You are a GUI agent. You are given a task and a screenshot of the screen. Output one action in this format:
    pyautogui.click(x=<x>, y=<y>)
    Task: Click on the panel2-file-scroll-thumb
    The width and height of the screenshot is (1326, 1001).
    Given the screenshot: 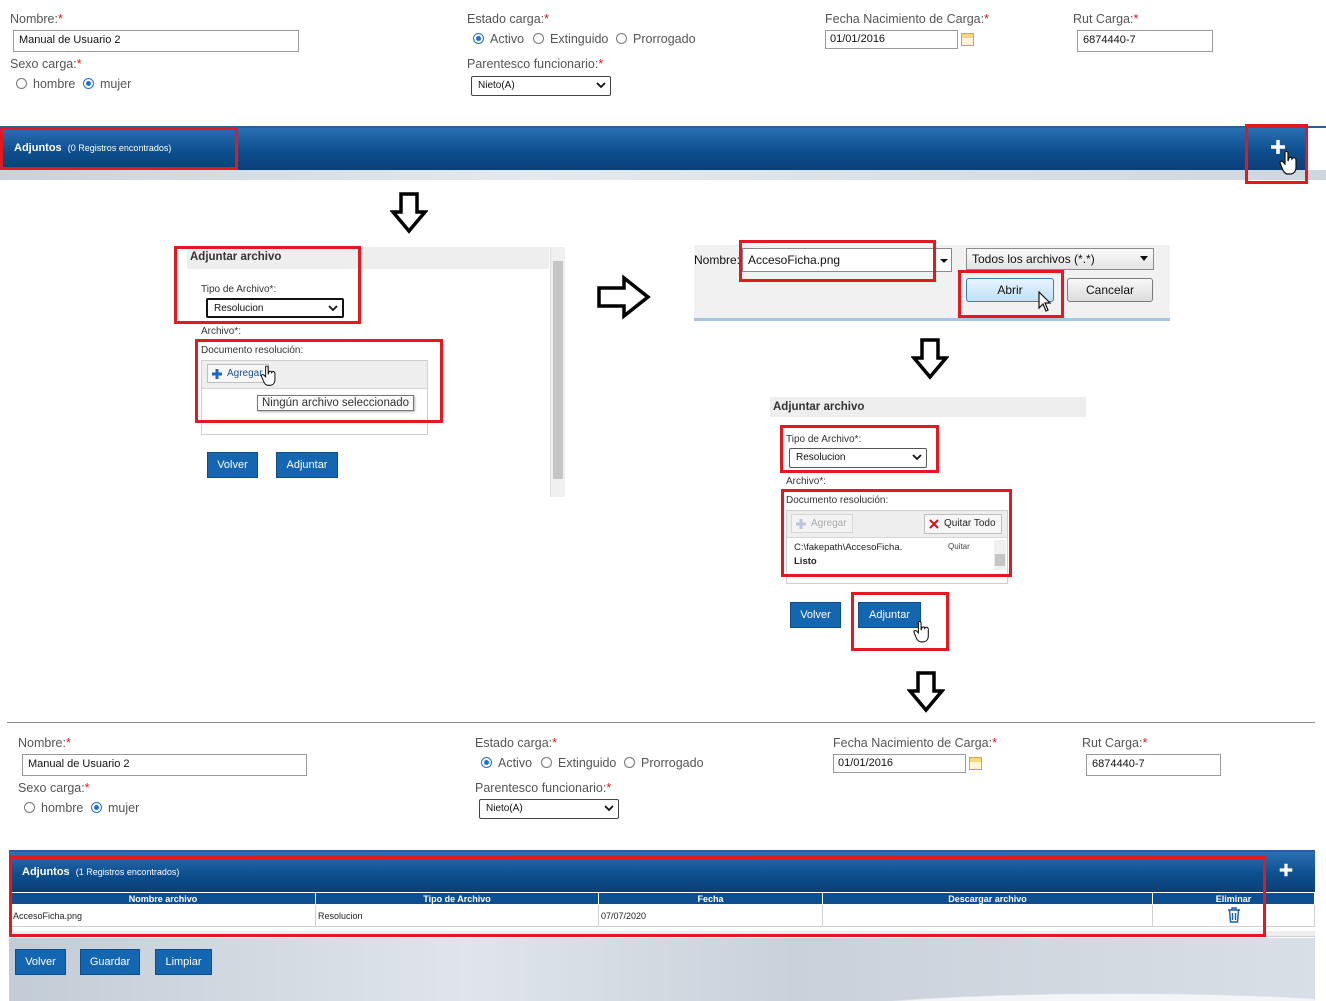 What is the action you would take?
    pyautogui.click(x=1000, y=560)
    